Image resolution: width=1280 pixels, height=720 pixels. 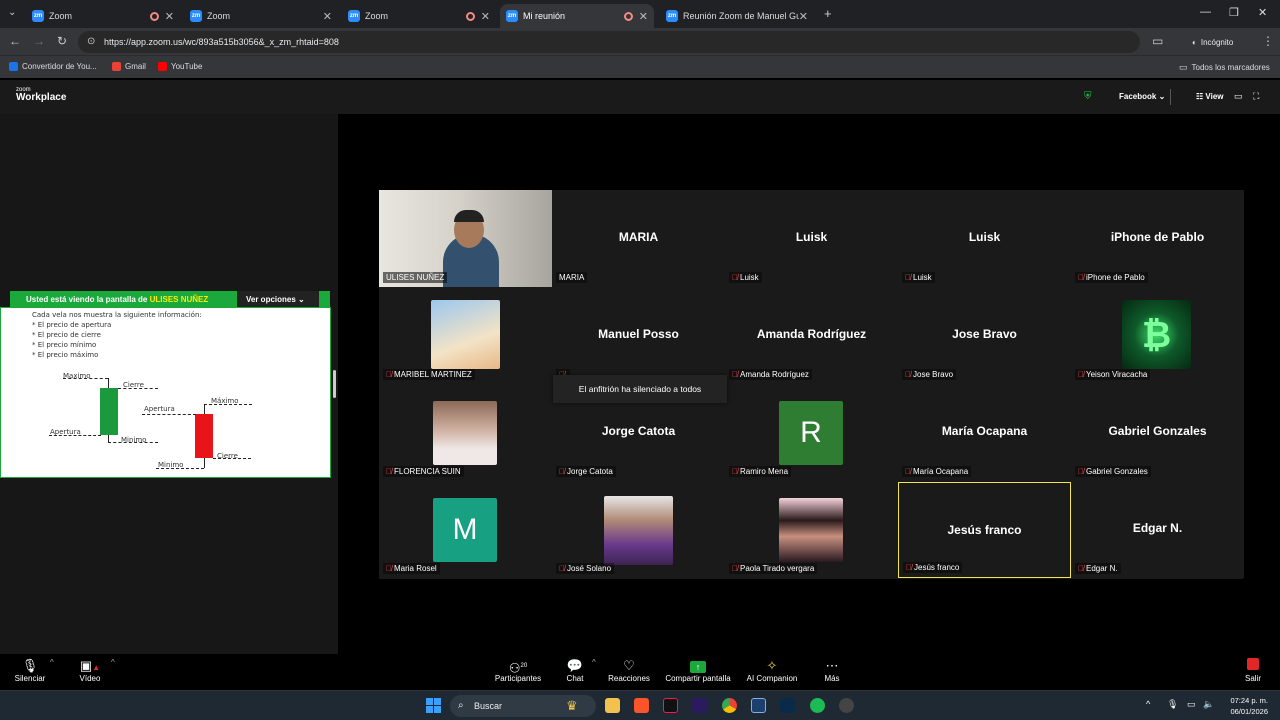 What do you see at coordinates (38, 16) in the screenshot?
I see `zoom-favicon-icon: zm` at bounding box center [38, 16].